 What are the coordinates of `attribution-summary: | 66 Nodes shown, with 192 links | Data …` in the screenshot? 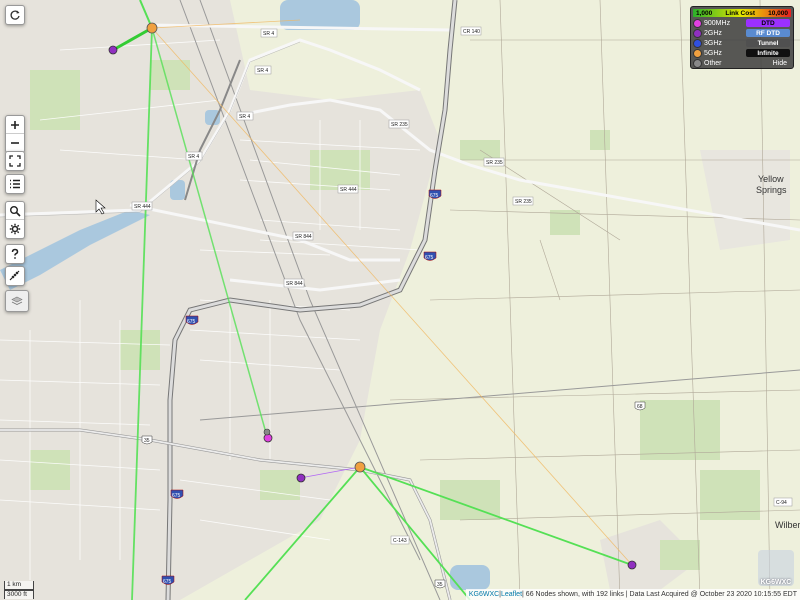 It's located at (659, 594).